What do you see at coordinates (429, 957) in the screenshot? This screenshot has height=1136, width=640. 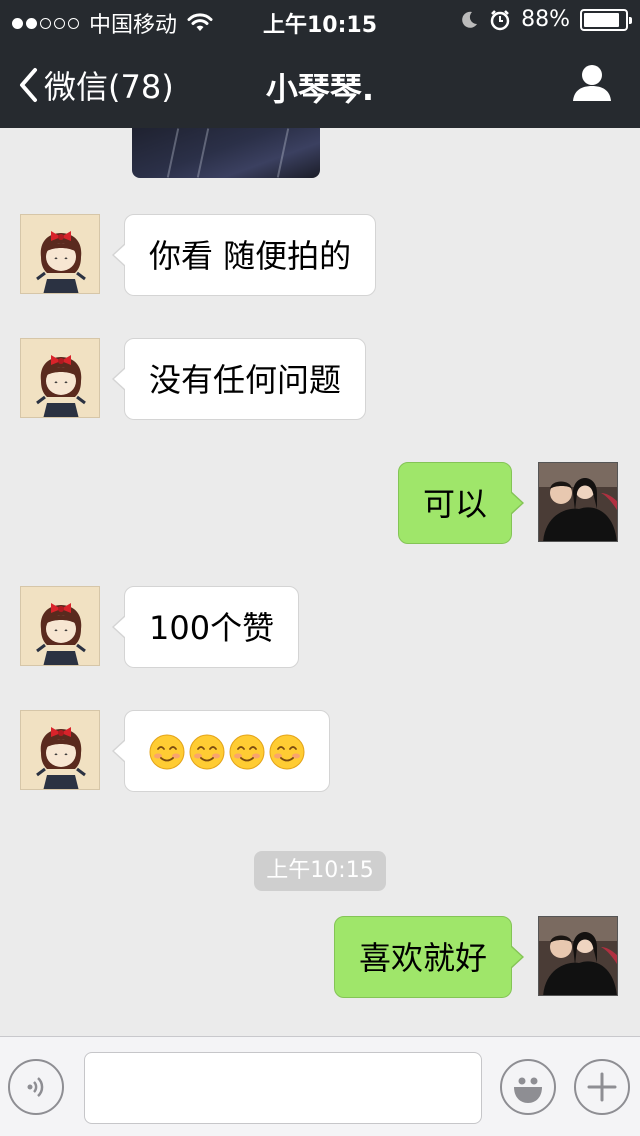 I see `outgoing-message: 喜欢就好` at bounding box center [429, 957].